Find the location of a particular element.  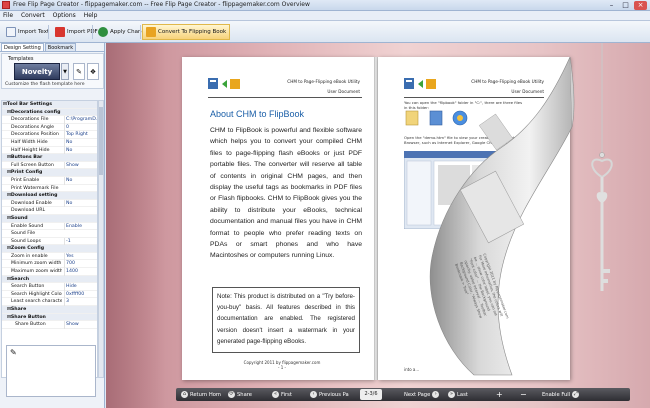

menu-options: Options is located at coordinates (64, 16).